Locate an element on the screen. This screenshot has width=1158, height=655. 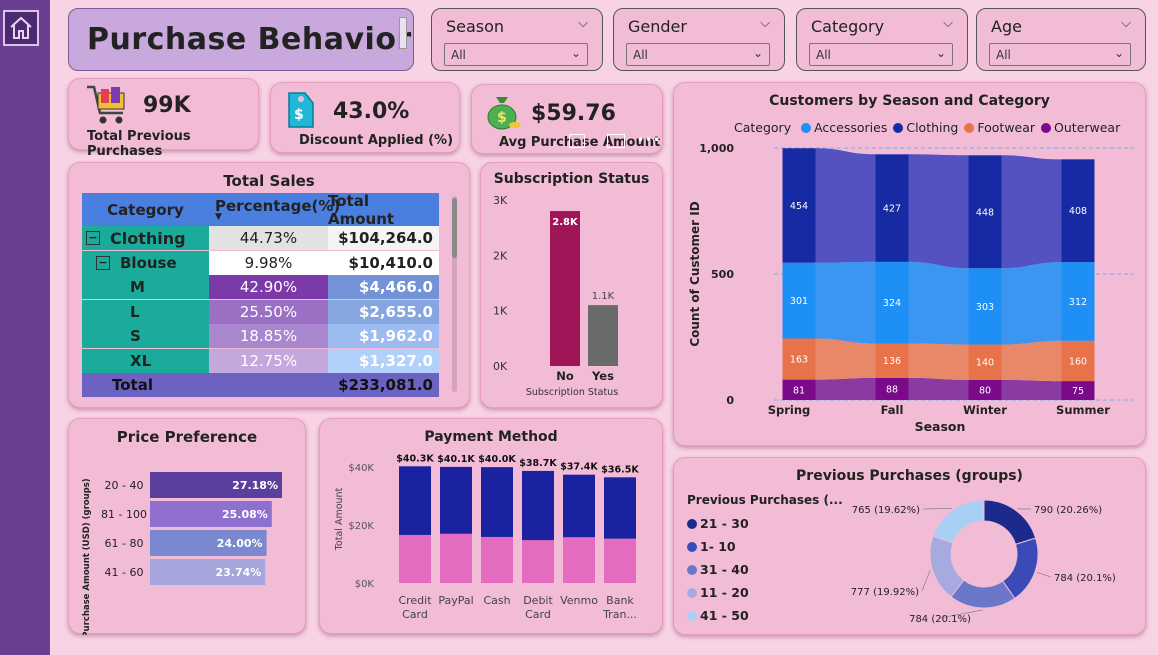
y-tick-label: 81 - 100 is located at coordinates (124, 514).